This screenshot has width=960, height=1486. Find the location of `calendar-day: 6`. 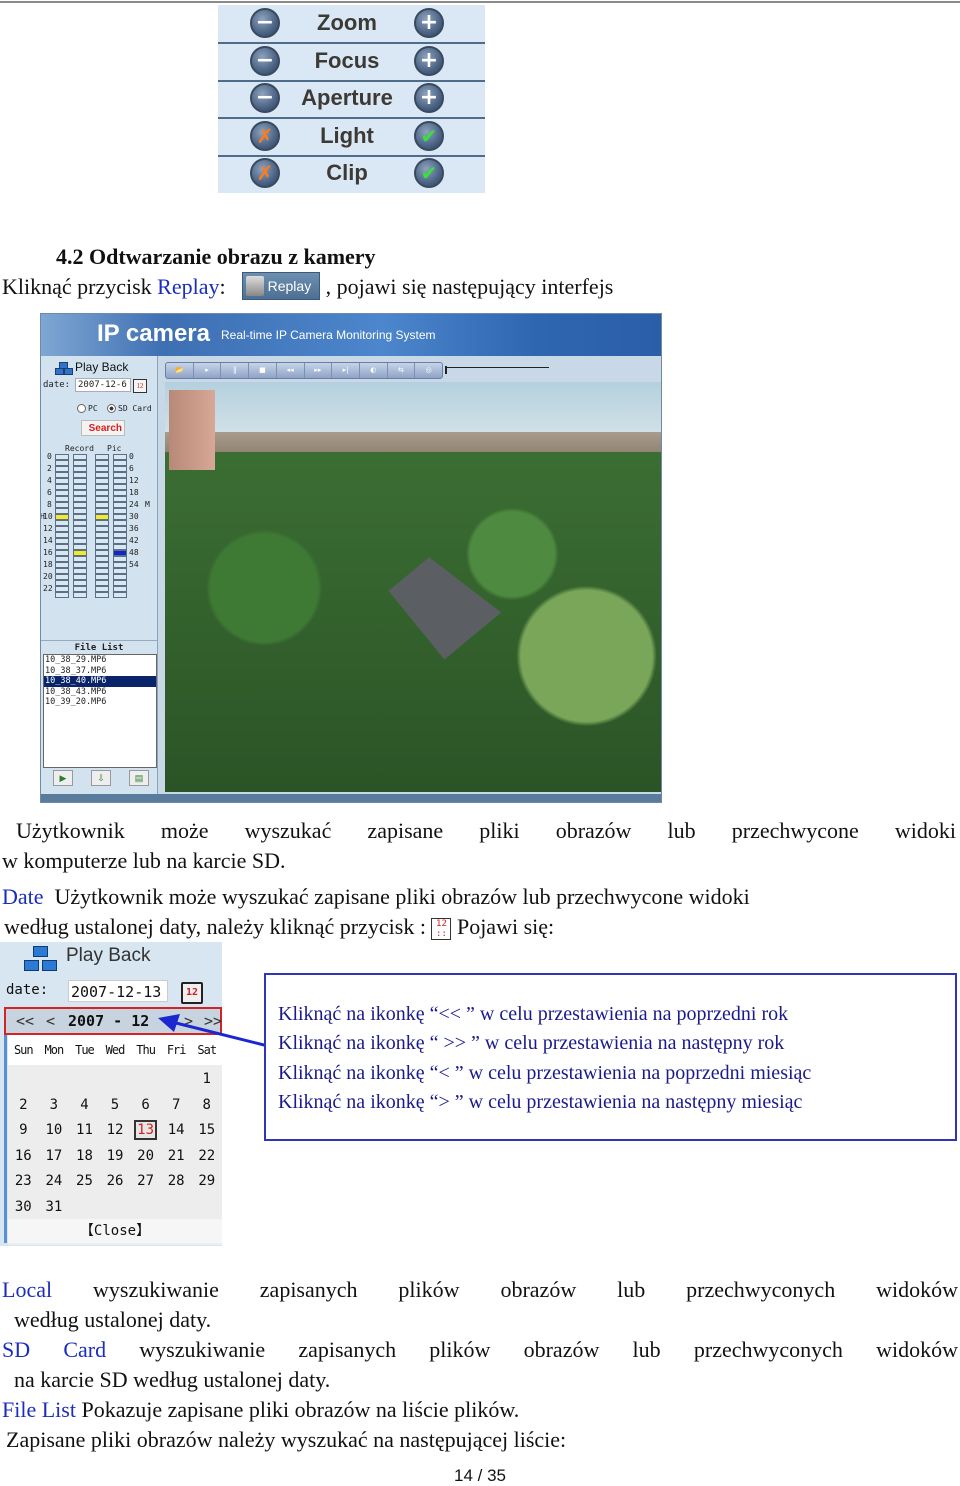

calendar-day: 6 is located at coordinates (145, 1106).